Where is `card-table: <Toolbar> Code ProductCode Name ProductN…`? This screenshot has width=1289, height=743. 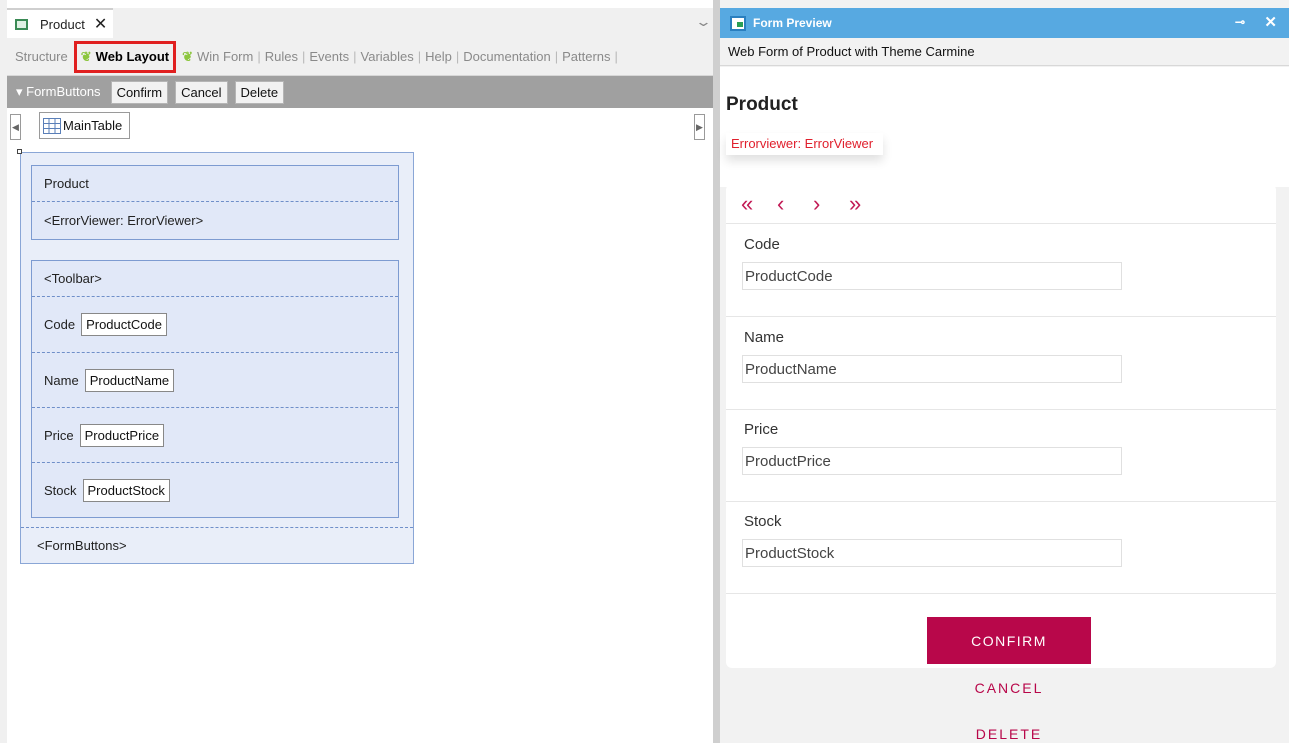
card-table: <Toolbar> Code ProductCode Name ProductN… is located at coordinates (215, 389).